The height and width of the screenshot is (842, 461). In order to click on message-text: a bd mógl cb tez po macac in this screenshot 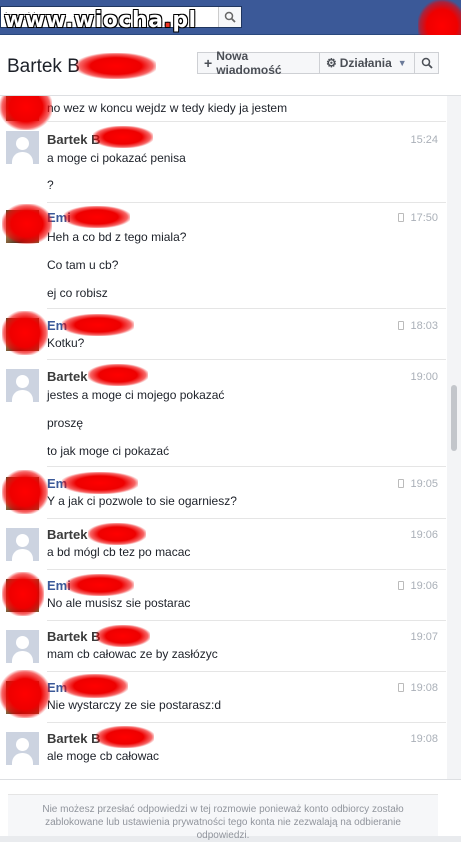, I will do `click(119, 552)`.